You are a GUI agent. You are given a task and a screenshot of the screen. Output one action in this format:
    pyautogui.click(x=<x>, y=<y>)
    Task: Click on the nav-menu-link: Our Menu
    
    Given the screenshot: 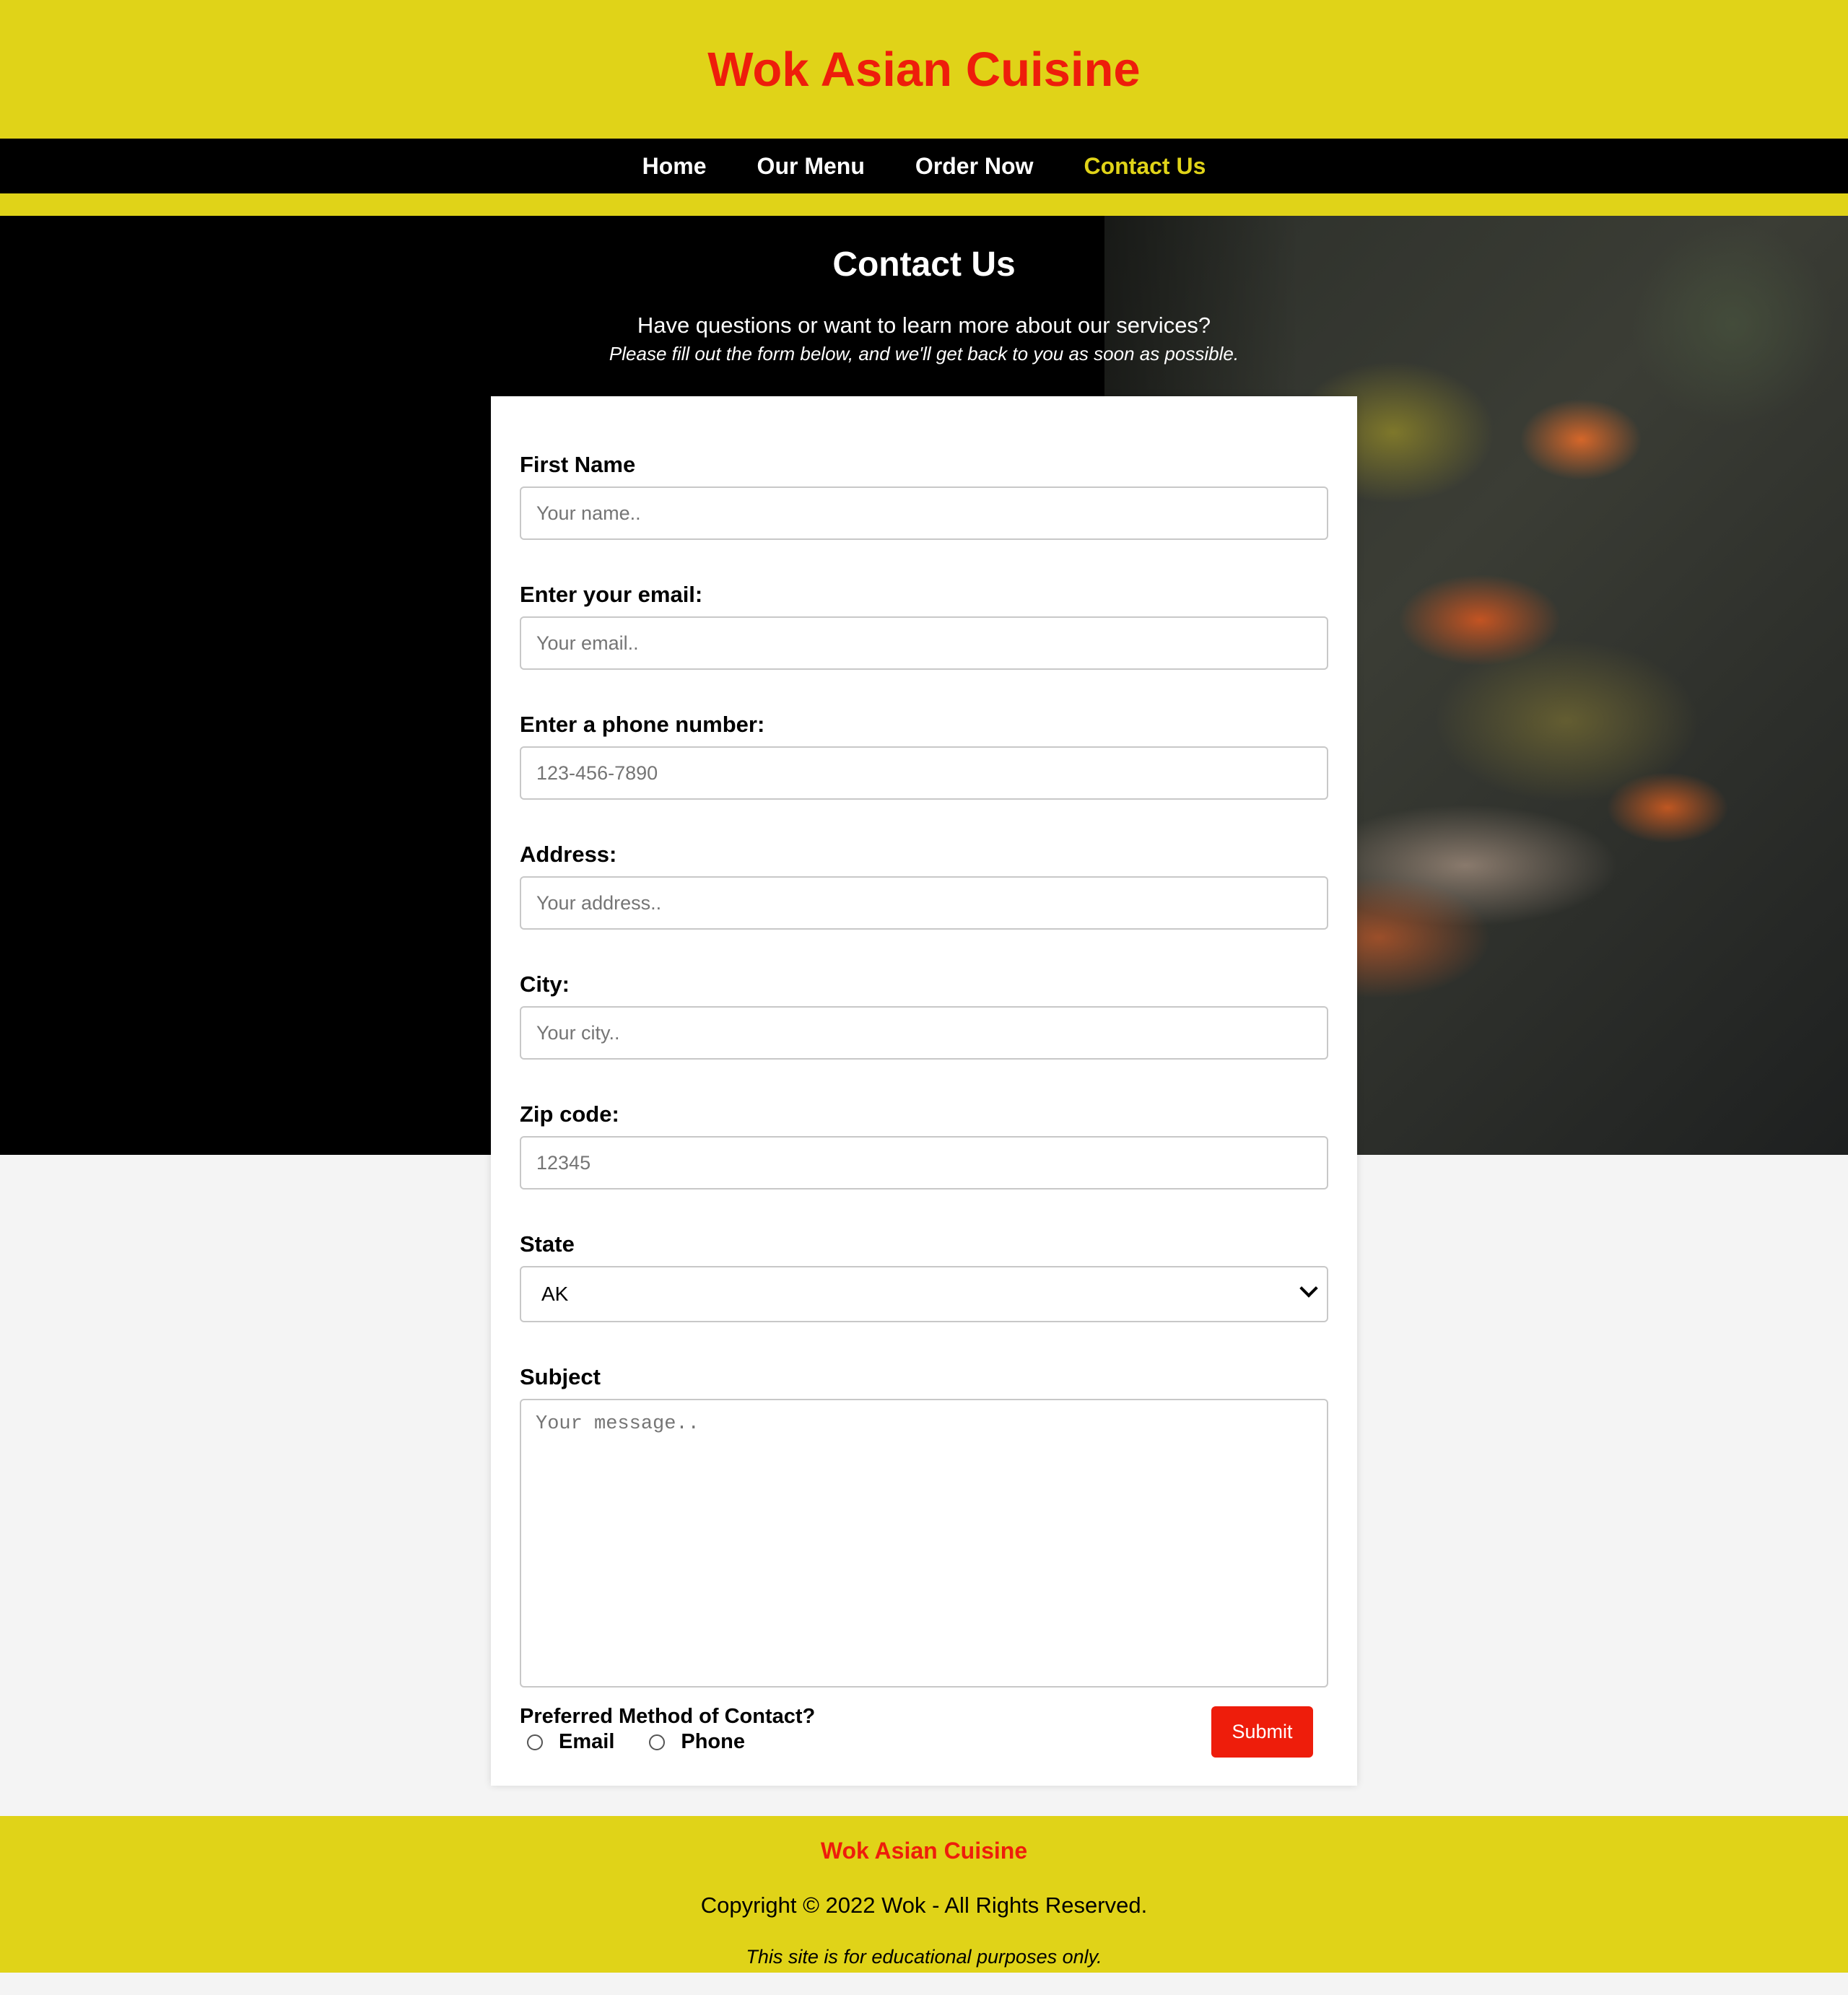 What is the action you would take?
    pyautogui.click(x=811, y=166)
    